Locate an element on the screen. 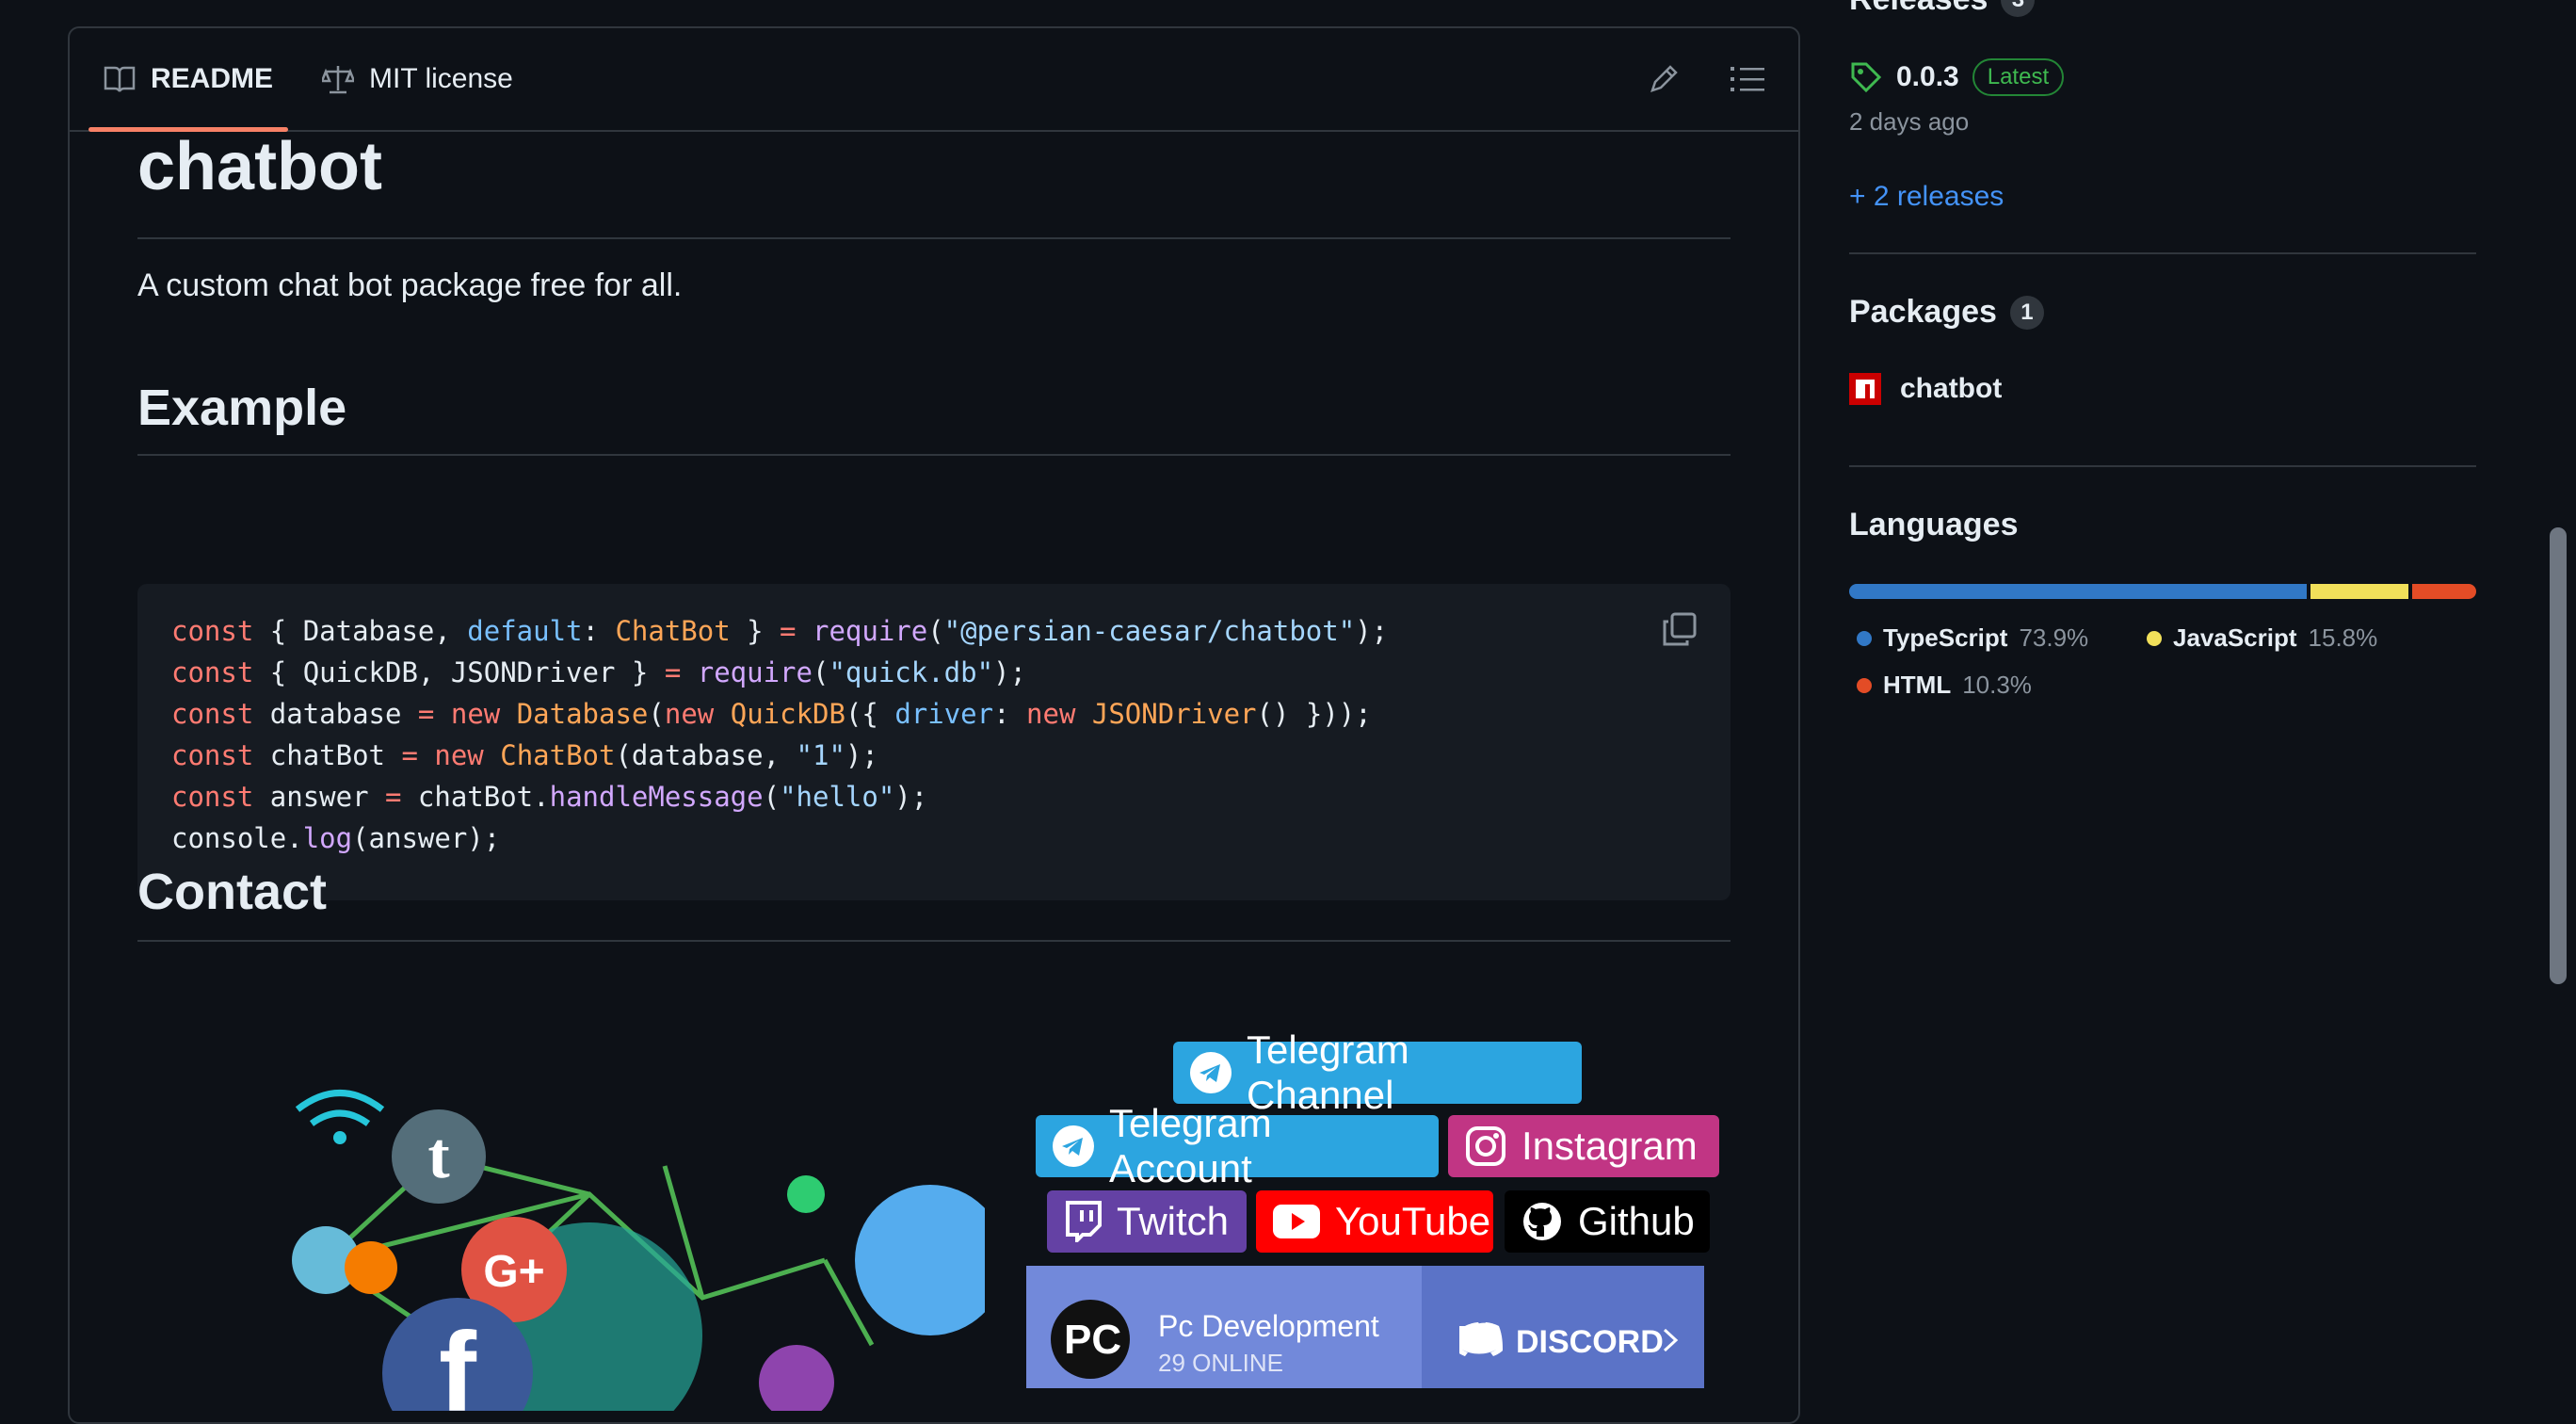 The image size is (2576, 1424). tab-license: MIT license is located at coordinates (417, 79).